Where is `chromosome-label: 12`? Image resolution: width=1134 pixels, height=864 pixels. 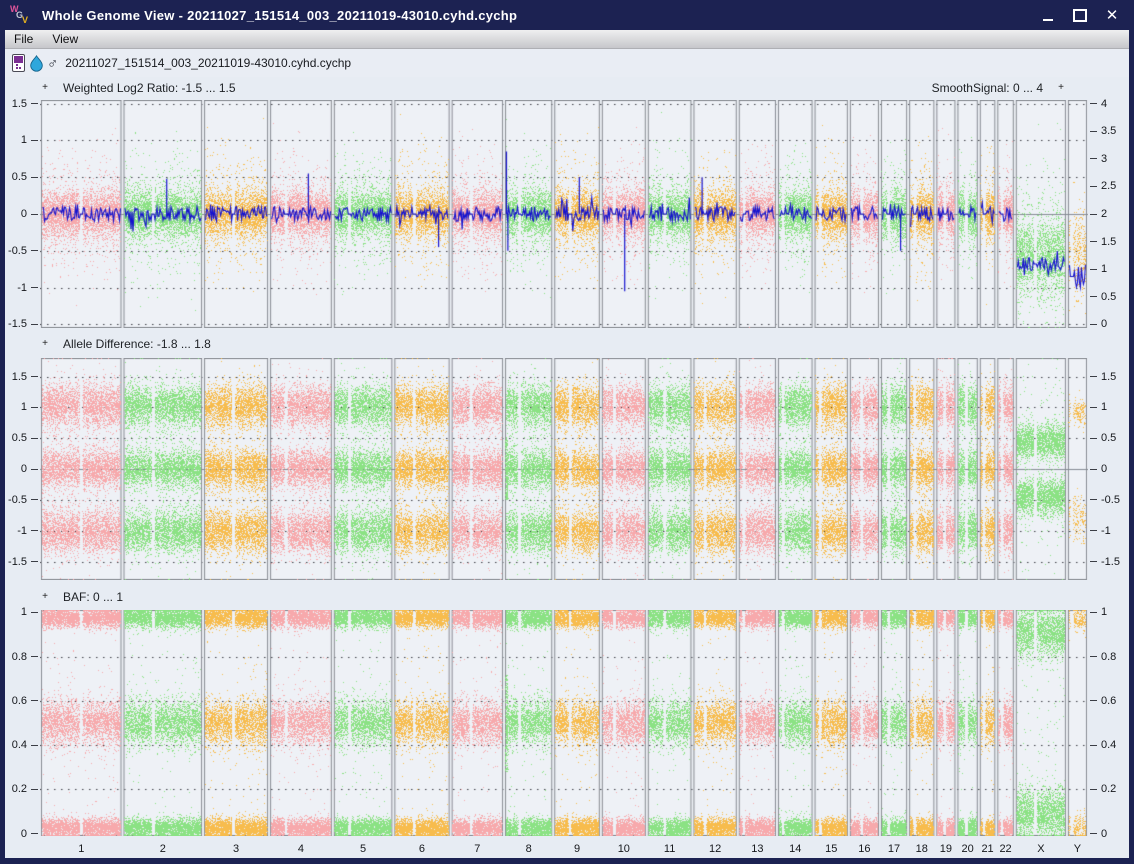
chromosome-label: 12 is located at coordinates (715, 849).